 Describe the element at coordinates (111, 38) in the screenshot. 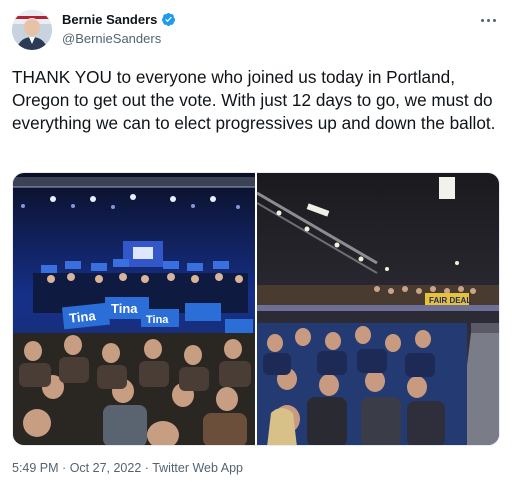

I see `author-handle: @BernieSanders` at that location.